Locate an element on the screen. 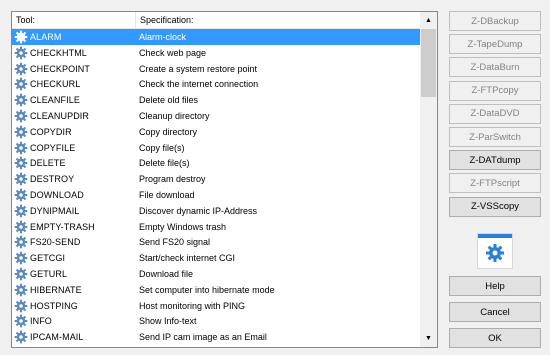 This screenshot has height=355, width=550. list-item: CHECKPOINT Create a system restore point is located at coordinates (217, 69).